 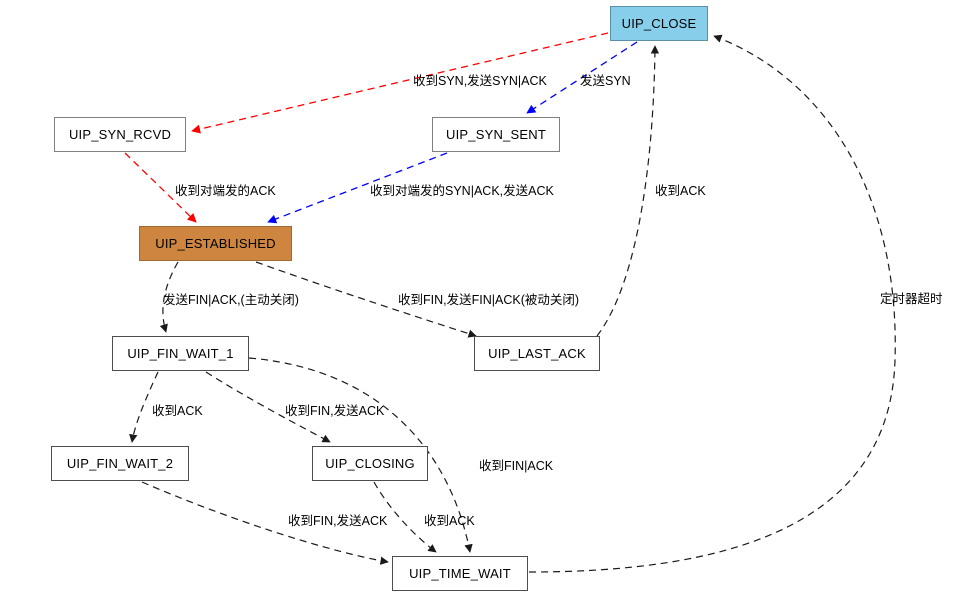 I want to click on state-node-closing-label: UIP_CLOSING, so click(x=370, y=463).